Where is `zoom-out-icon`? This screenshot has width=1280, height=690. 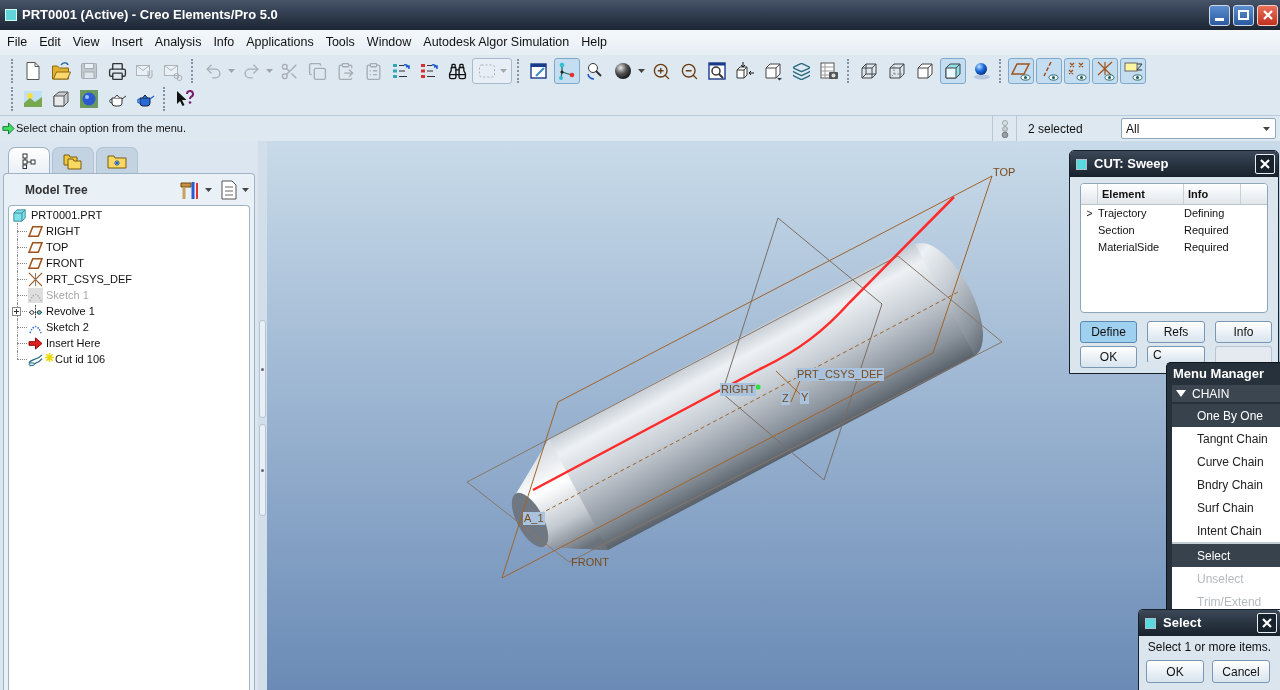 zoom-out-icon is located at coordinates (689, 71).